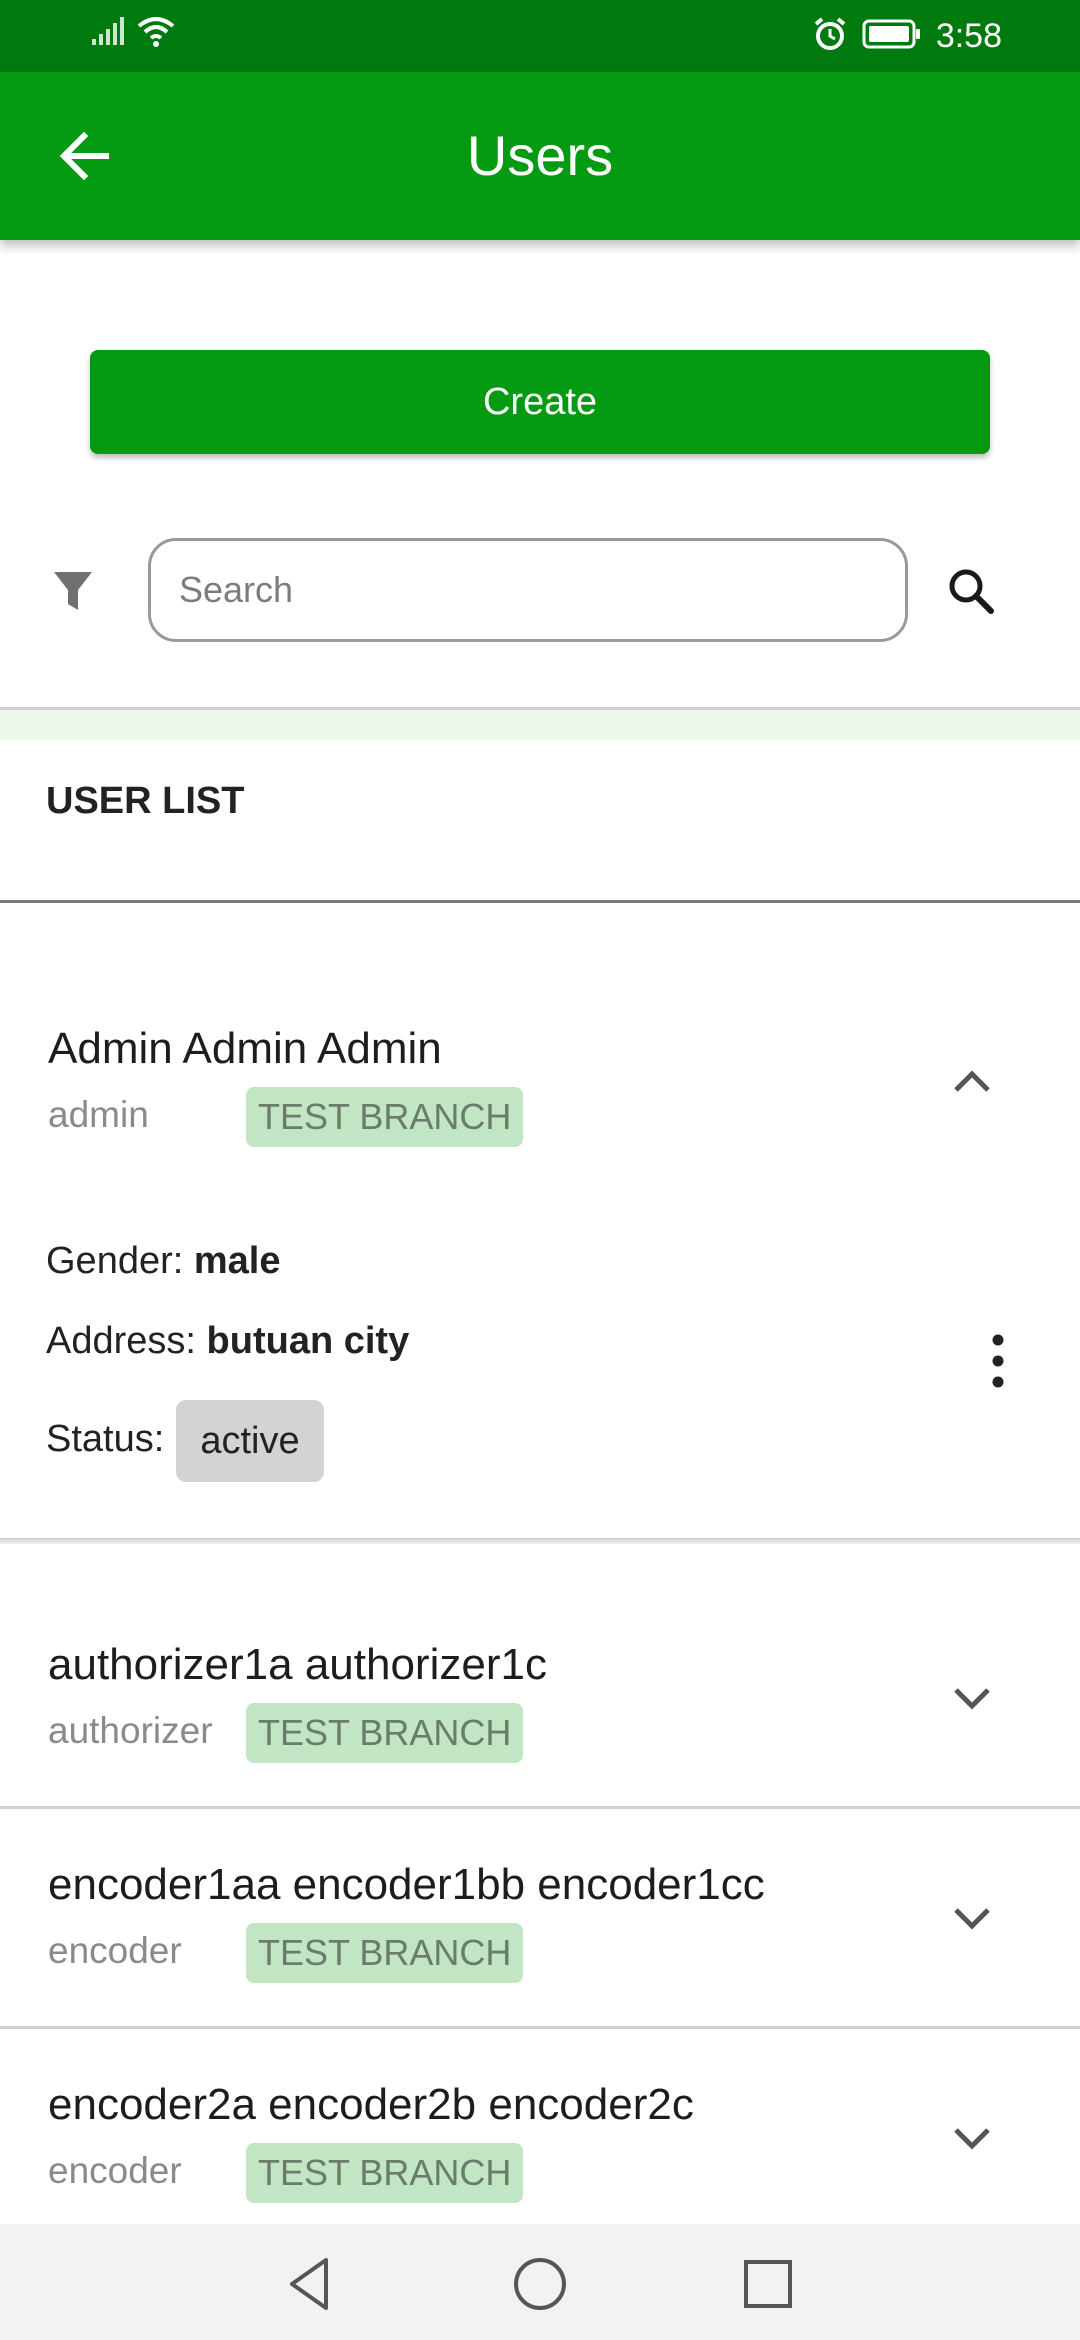 The width and height of the screenshot is (1080, 2340). Describe the element at coordinates (145, 801) in the screenshot. I see `user-list-title: USER LIST` at that location.